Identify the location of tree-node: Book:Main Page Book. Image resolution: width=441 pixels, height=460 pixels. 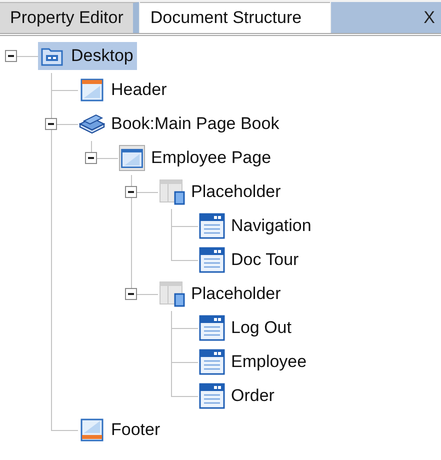
(181, 124).